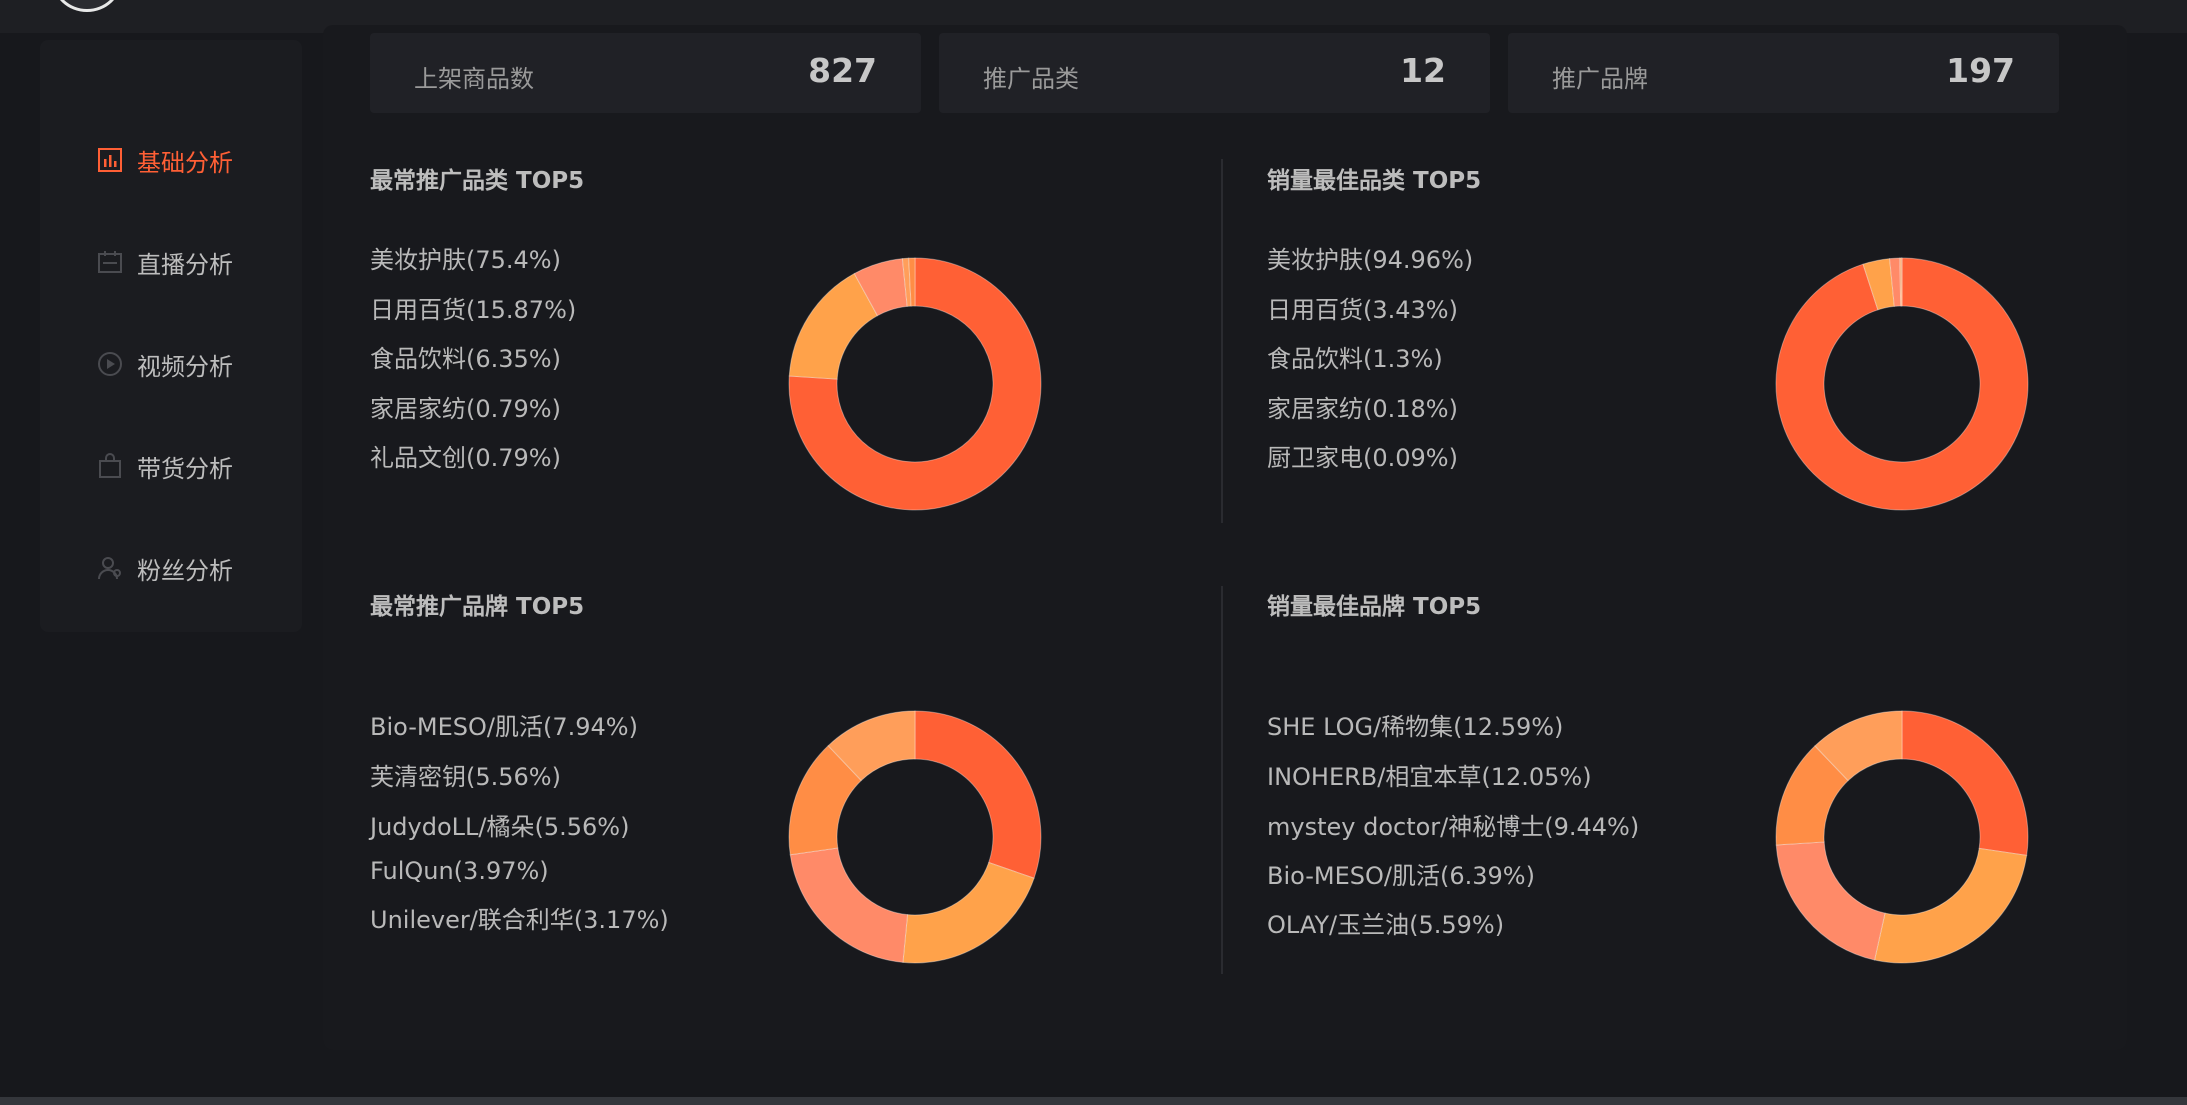 This screenshot has width=2187, height=1105. I want to click on legend-item: Bio-MESO/肌活(7.94%), so click(504, 727).